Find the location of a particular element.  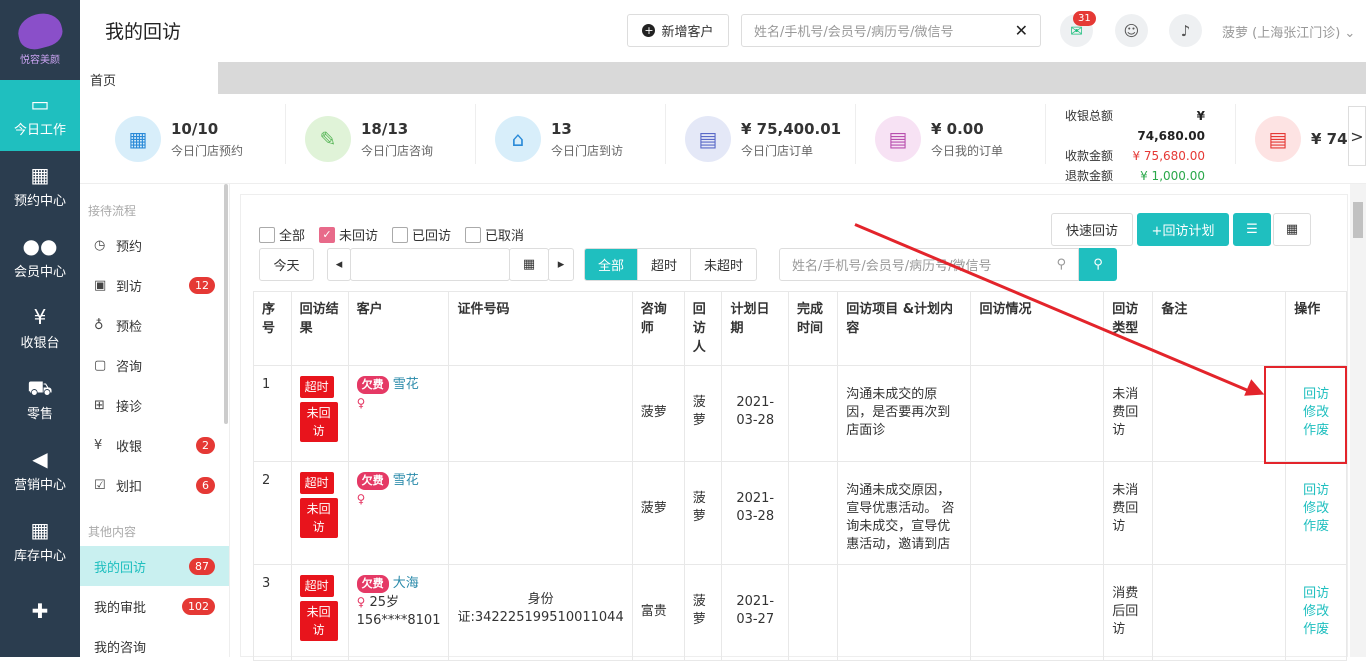

customer-name-link: 大海 is located at coordinates (406, 583).